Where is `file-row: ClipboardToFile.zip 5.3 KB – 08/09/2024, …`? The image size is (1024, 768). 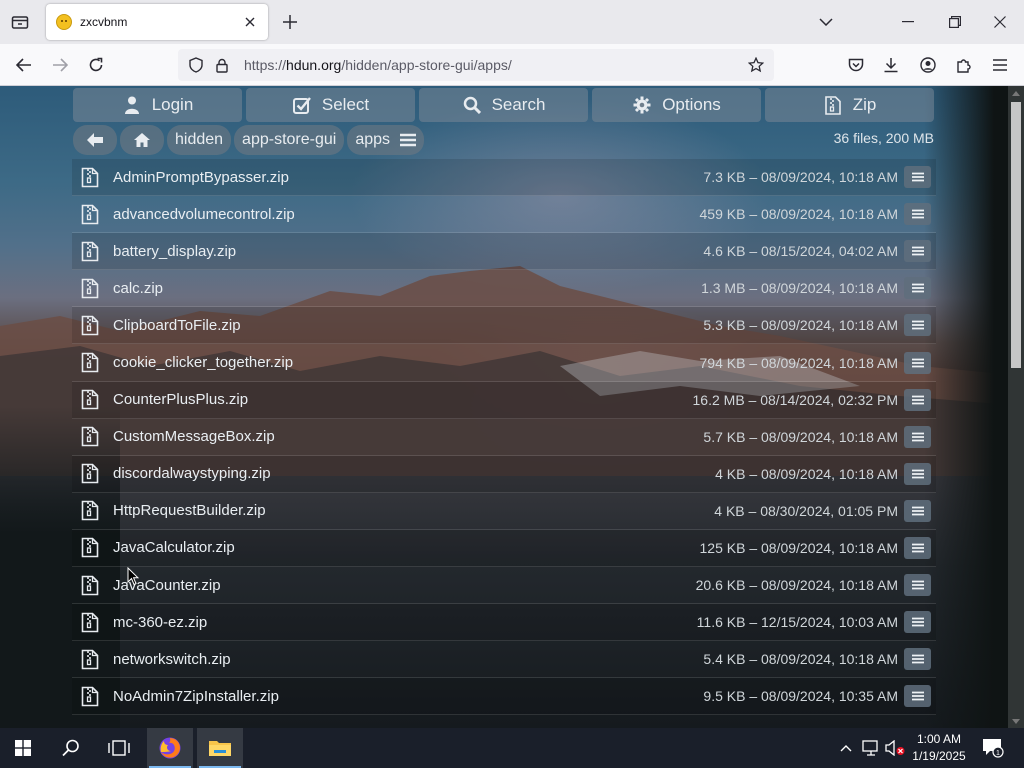
file-row: ClipboardToFile.zip 5.3 KB – 08/09/2024, … is located at coordinates (504, 326).